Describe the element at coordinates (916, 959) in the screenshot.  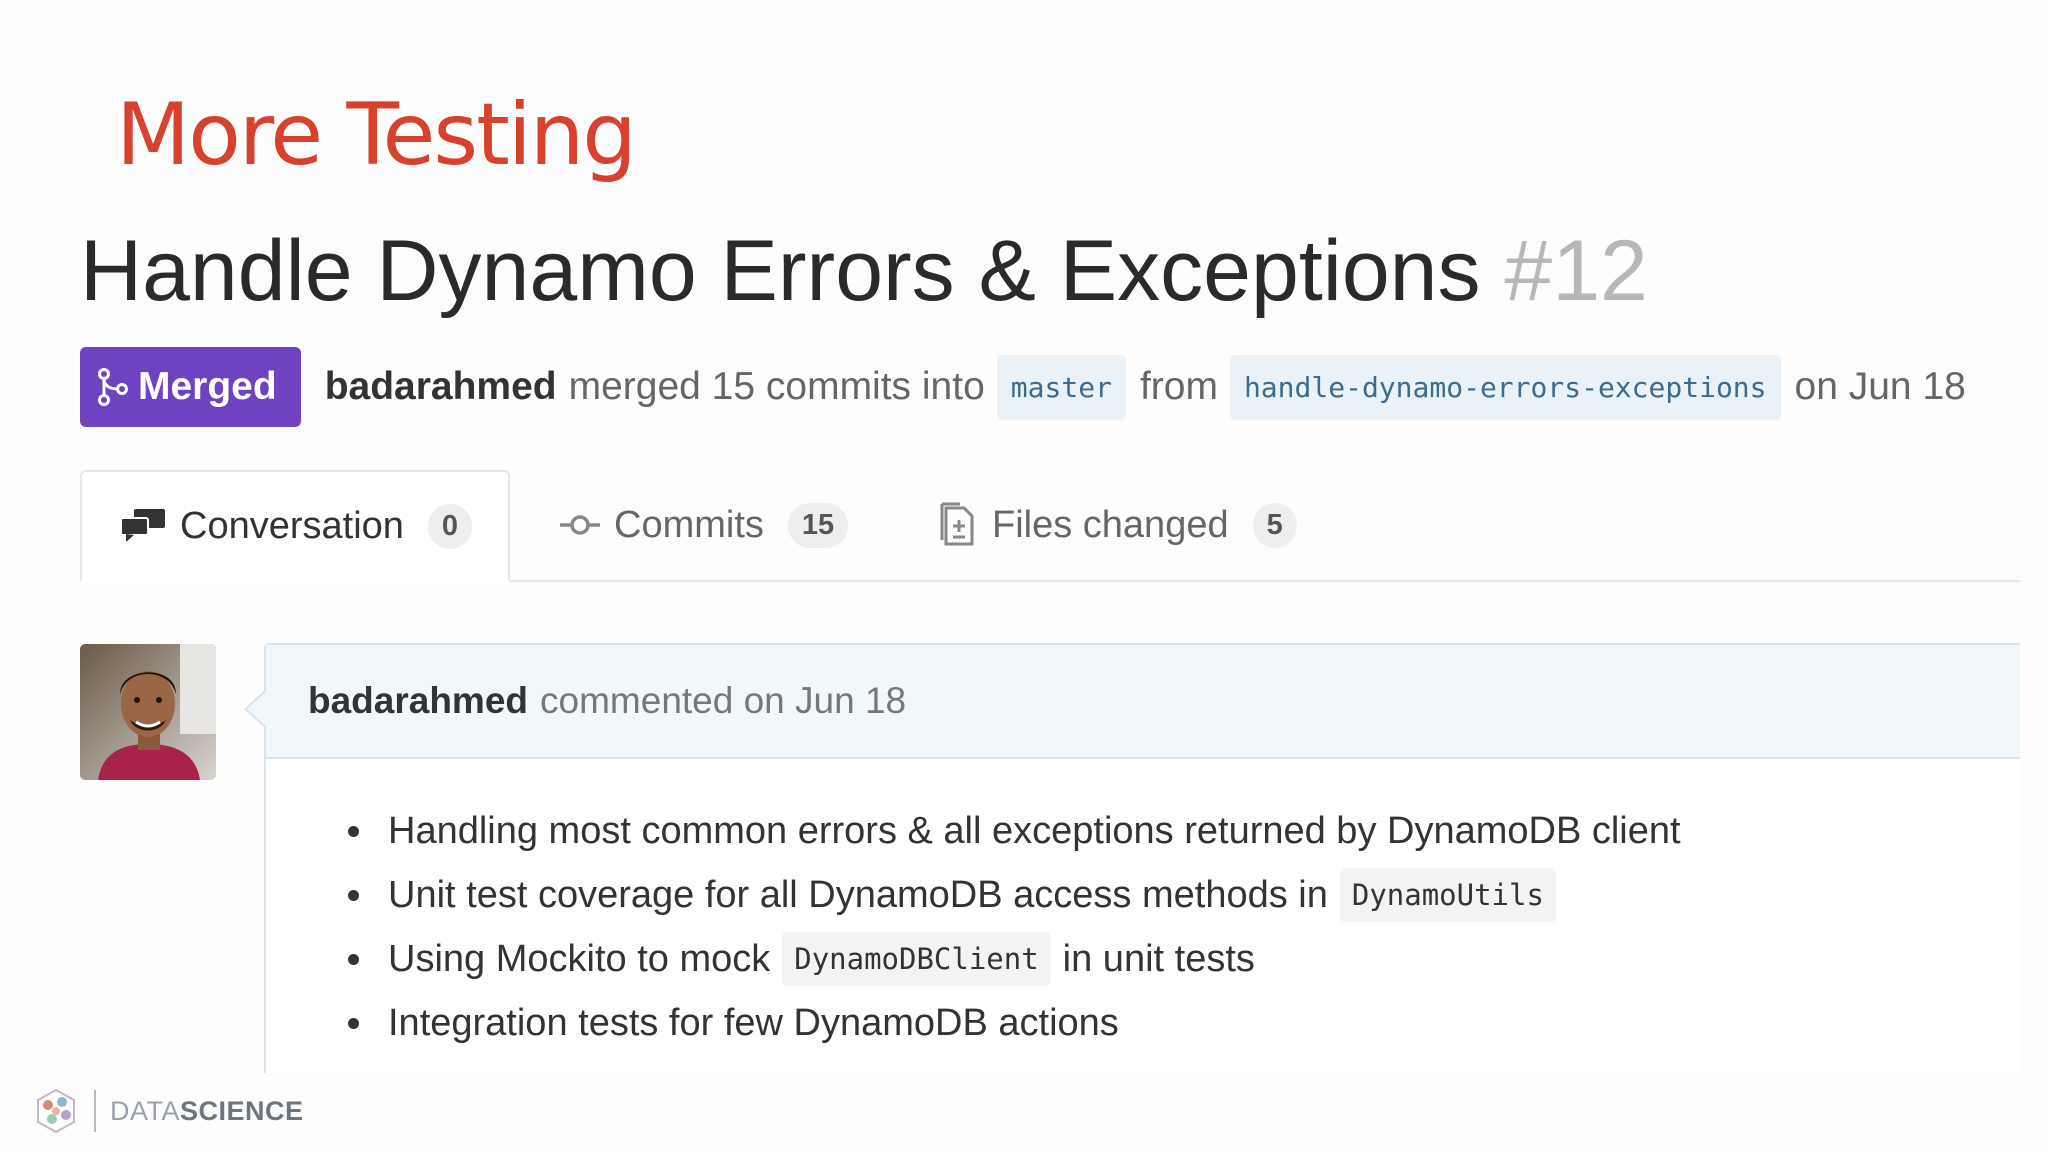
I see `inline-code: DynamoDBClient` at that location.